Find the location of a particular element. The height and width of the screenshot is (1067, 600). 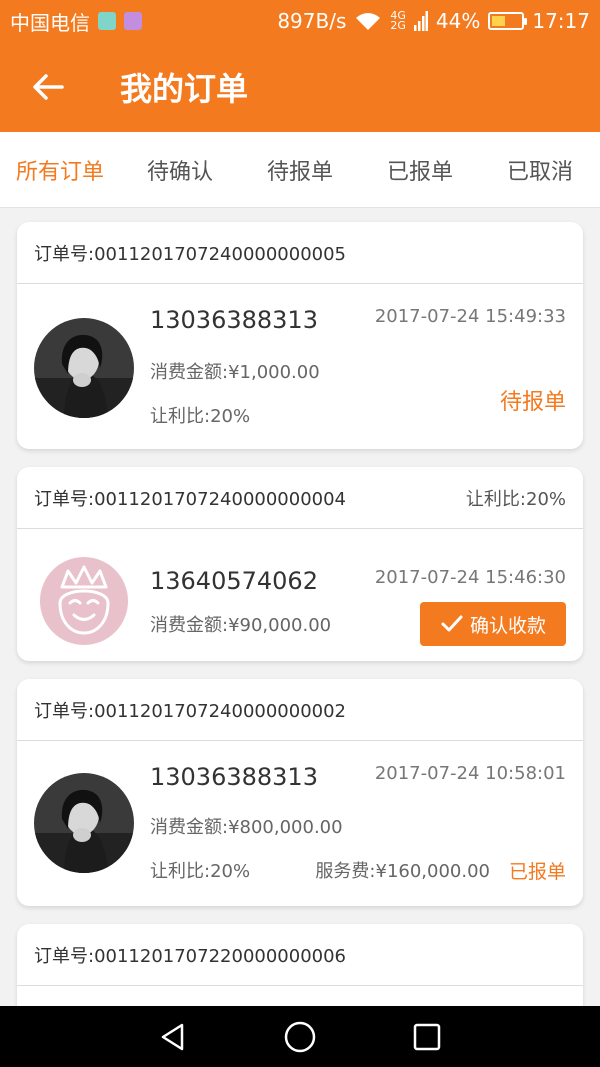

confirm-payment-label: 确认收款 is located at coordinates (507, 625).